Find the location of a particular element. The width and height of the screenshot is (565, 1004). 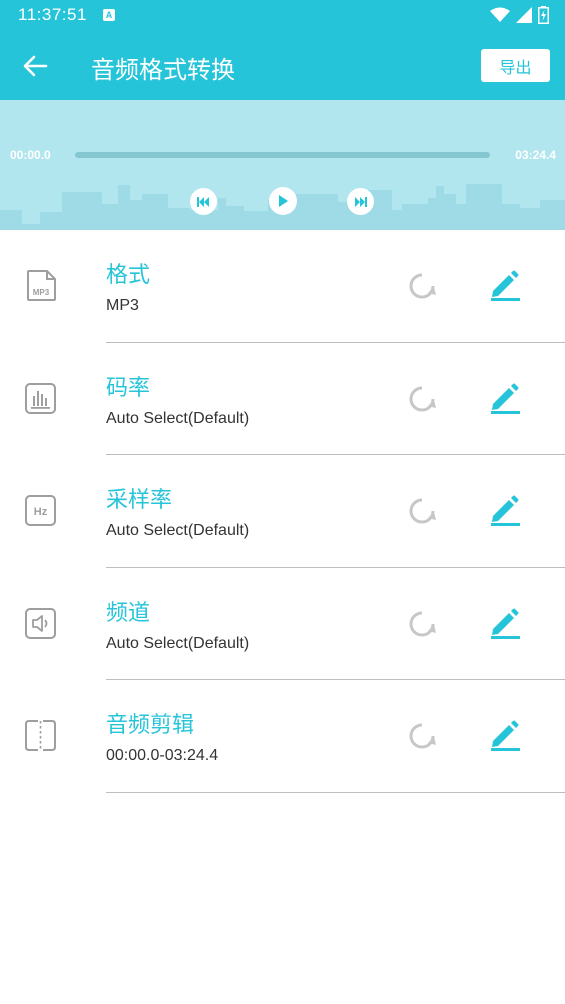

hz-icon: Hz is located at coordinates (40, 510).